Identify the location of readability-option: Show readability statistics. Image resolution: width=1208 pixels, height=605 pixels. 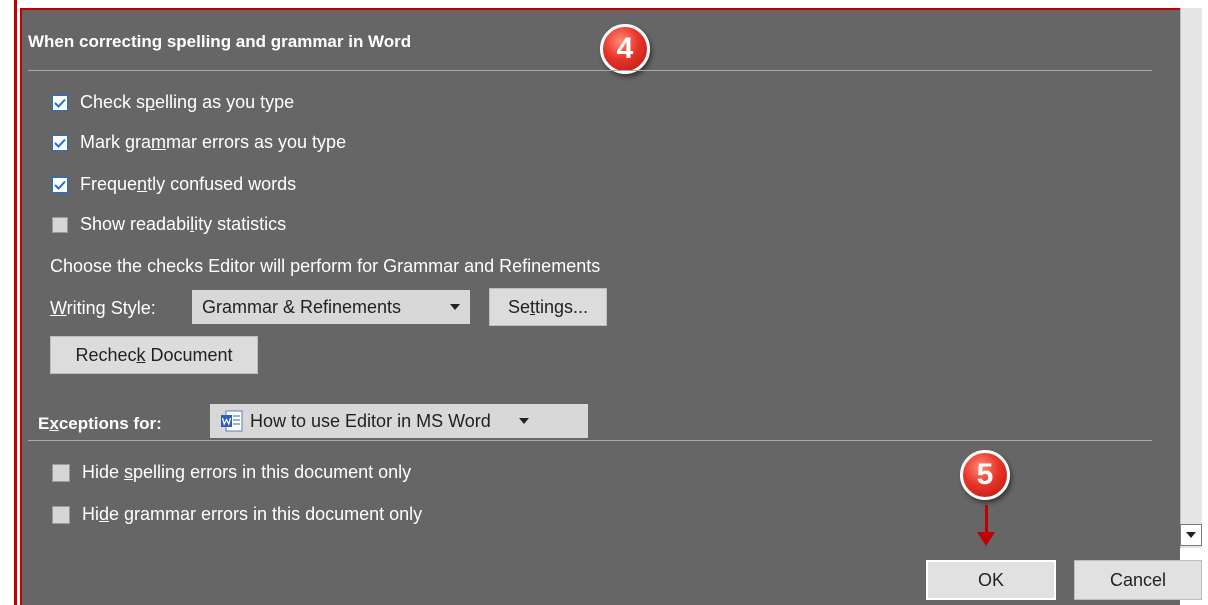
(169, 224).